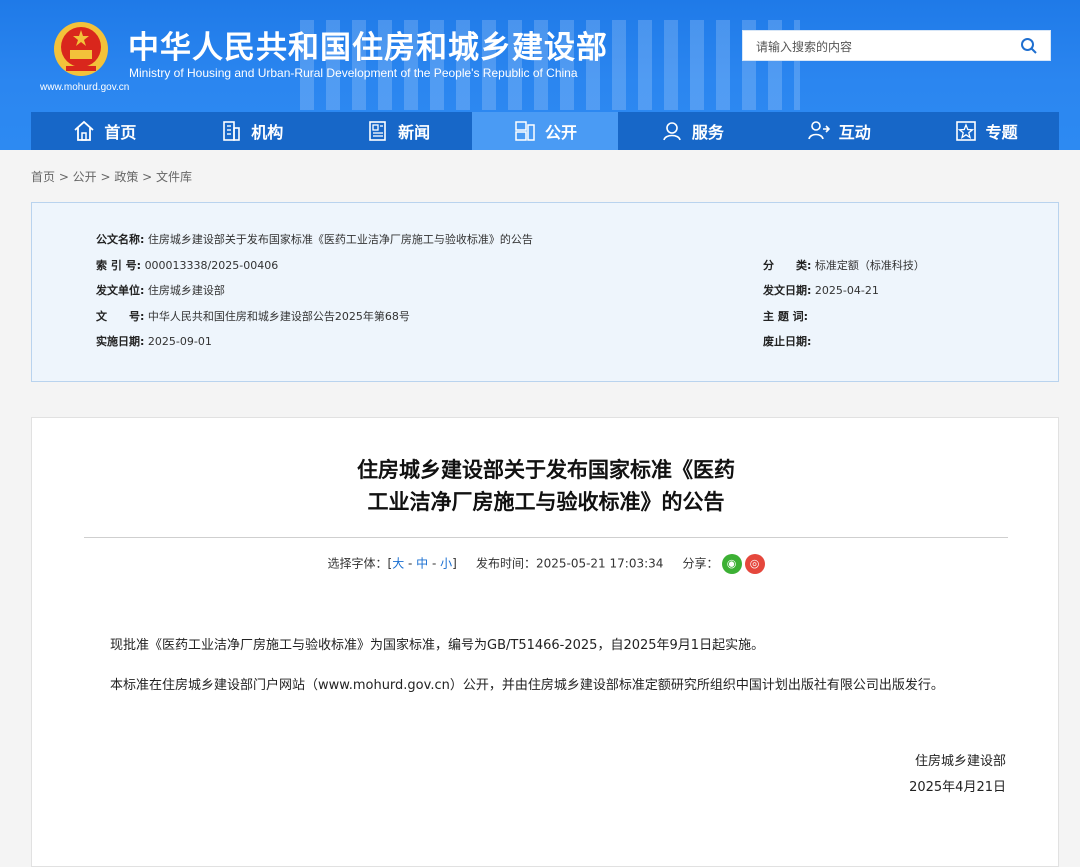  Describe the element at coordinates (186, 290) in the screenshot. I see `meta-value: 住房城乡建设部` at that location.